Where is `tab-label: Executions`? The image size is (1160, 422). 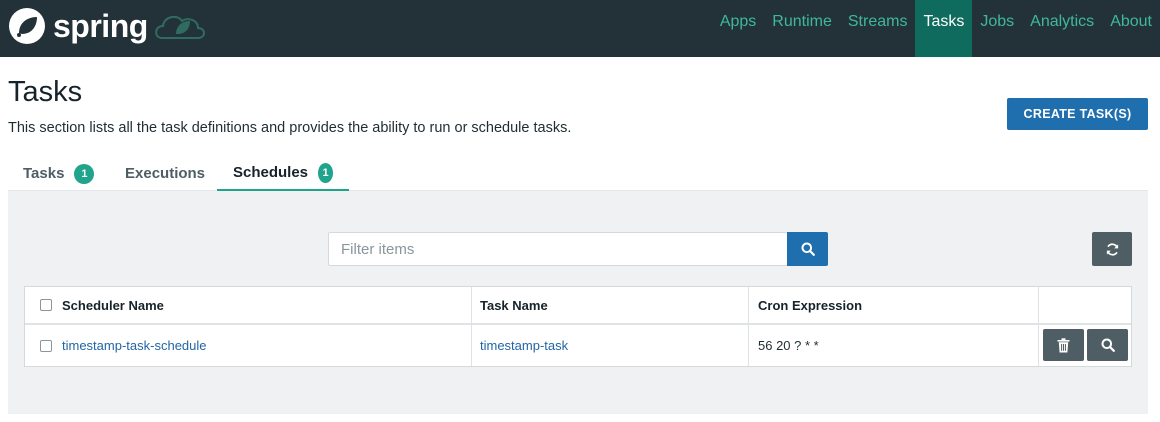 tab-label: Executions is located at coordinates (165, 173).